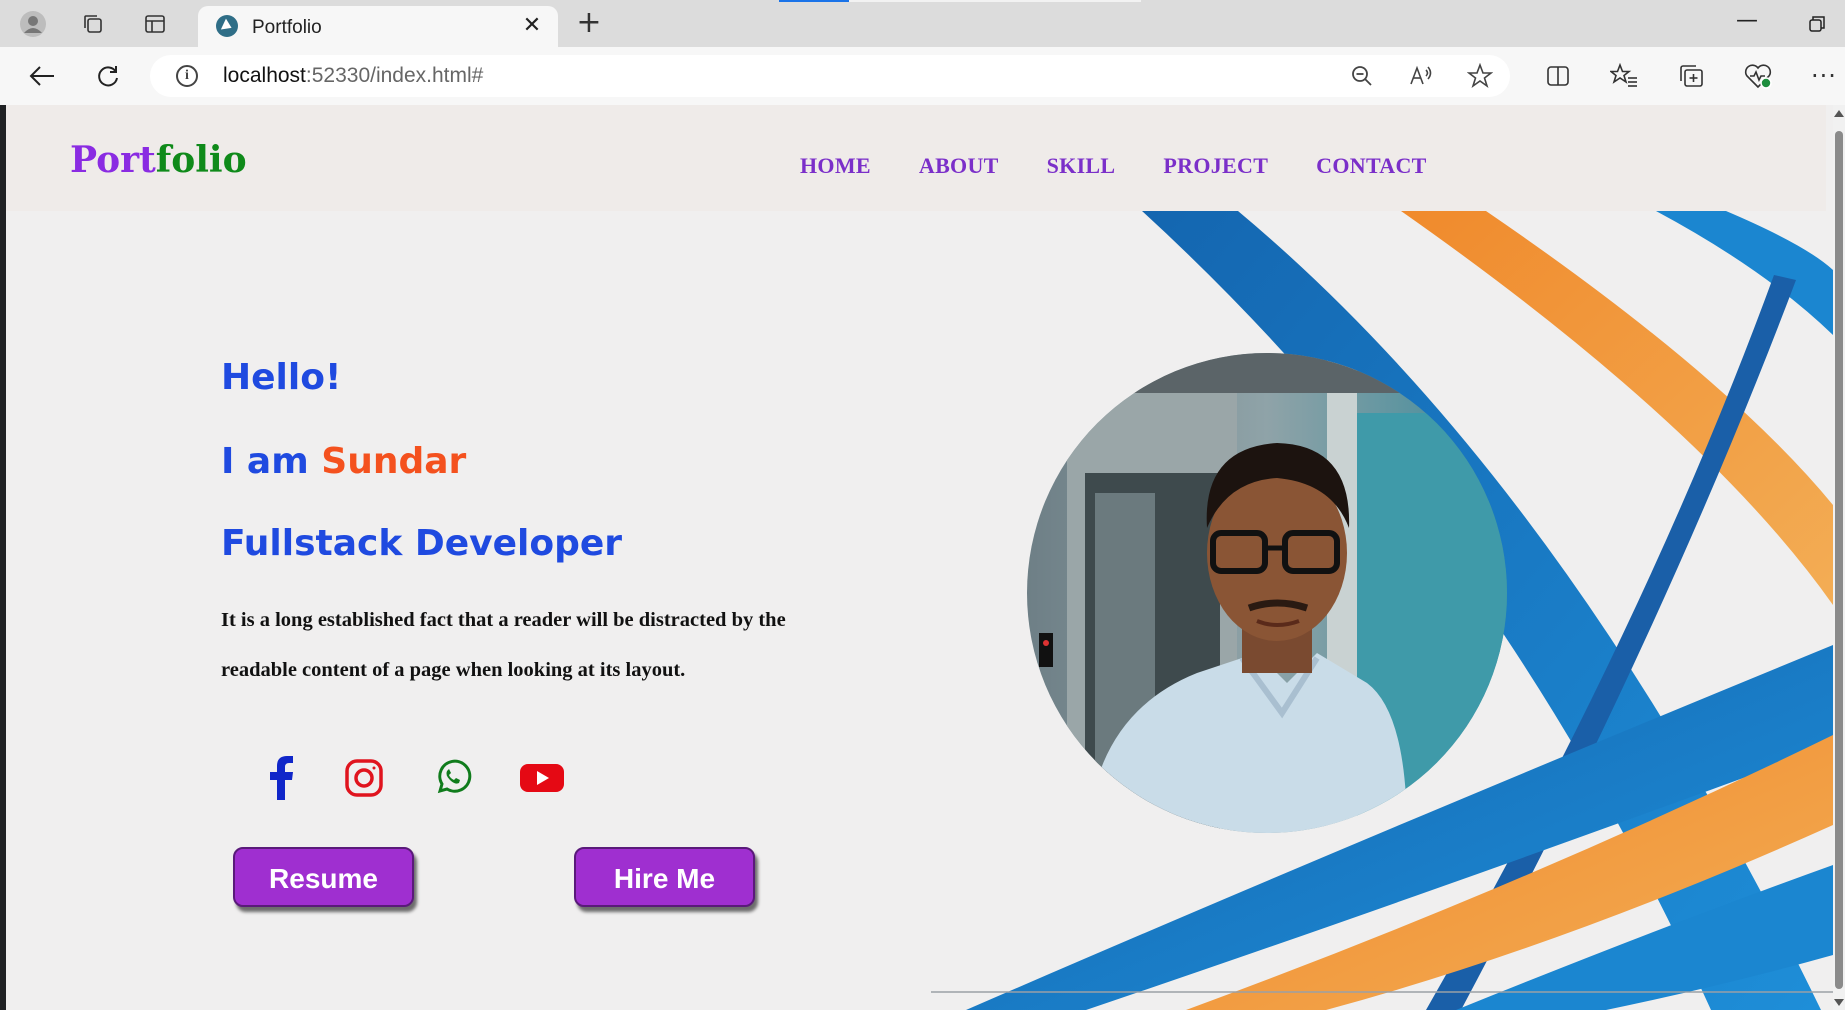 This screenshot has height=1010, width=1845. What do you see at coordinates (281, 778) in the screenshot?
I see `facebook-icon` at bounding box center [281, 778].